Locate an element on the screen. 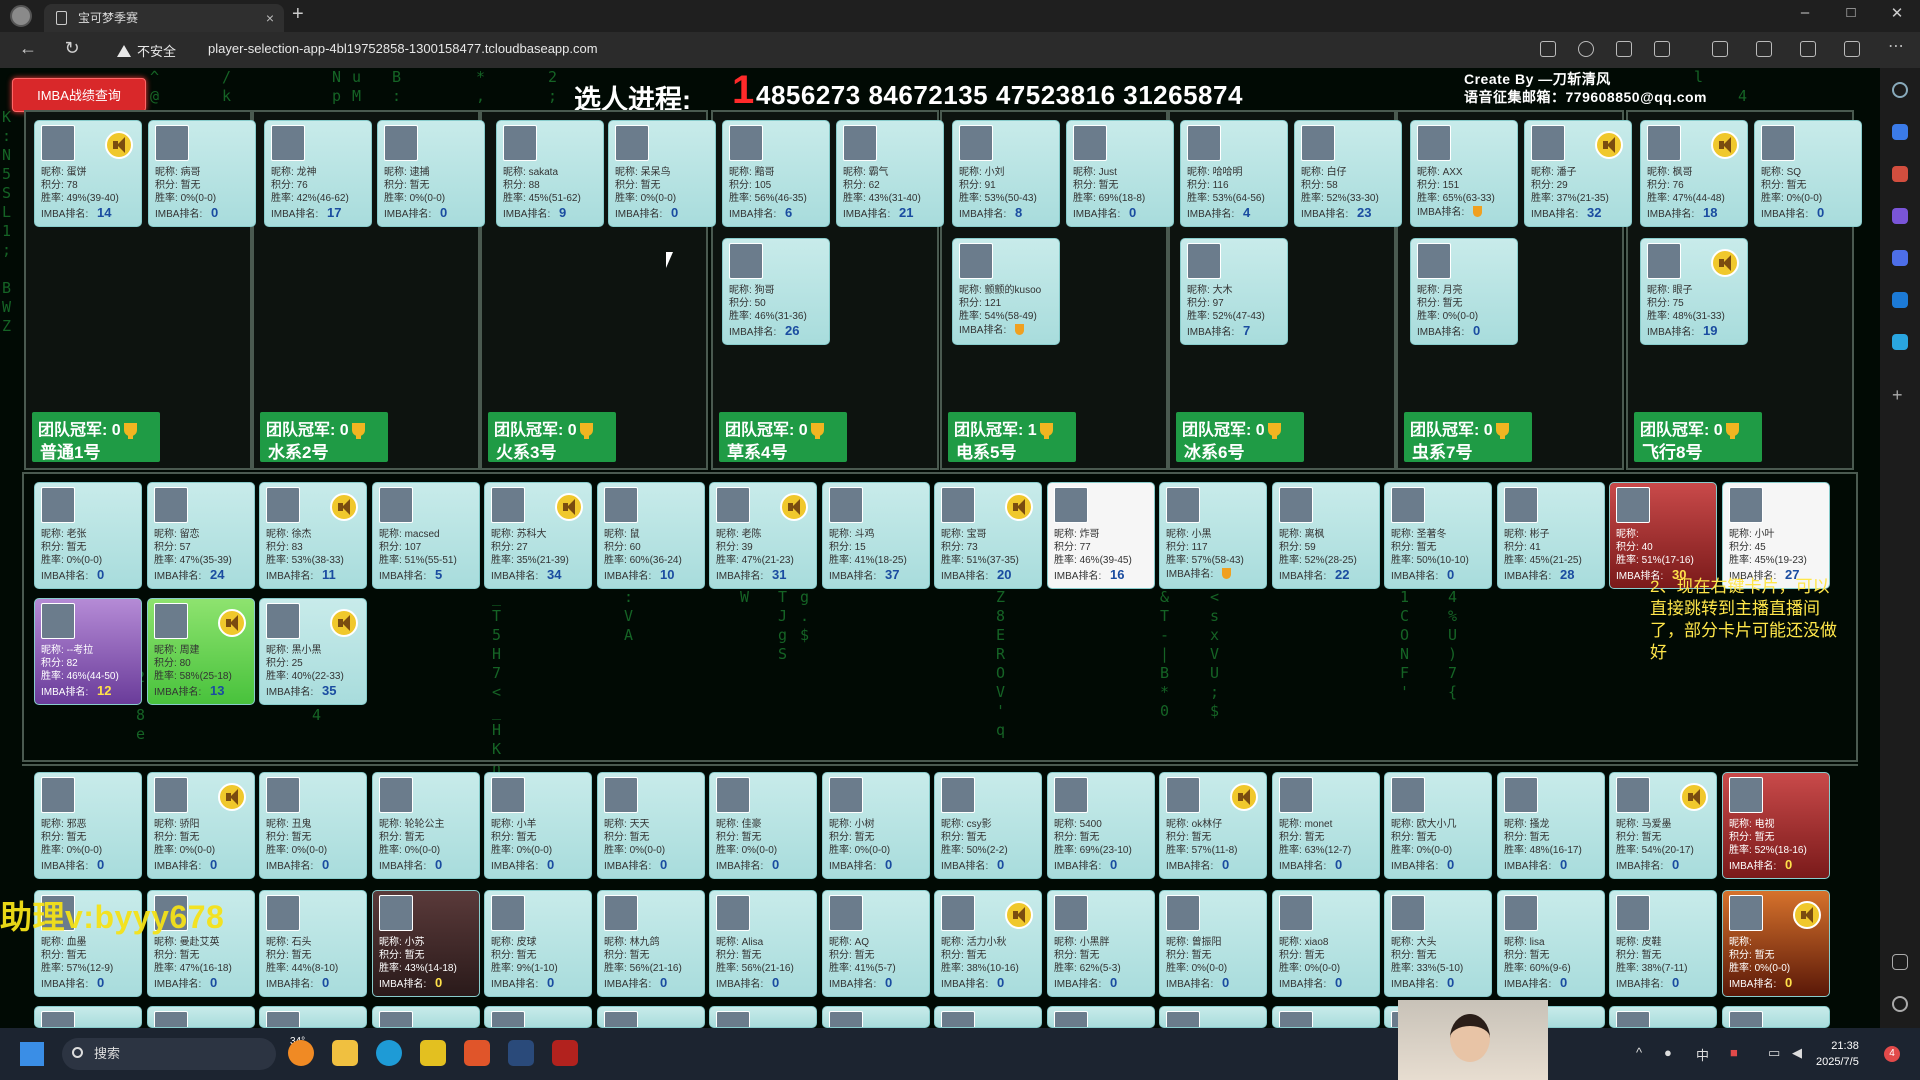  shopping-icon is located at coordinates (1900, 174).